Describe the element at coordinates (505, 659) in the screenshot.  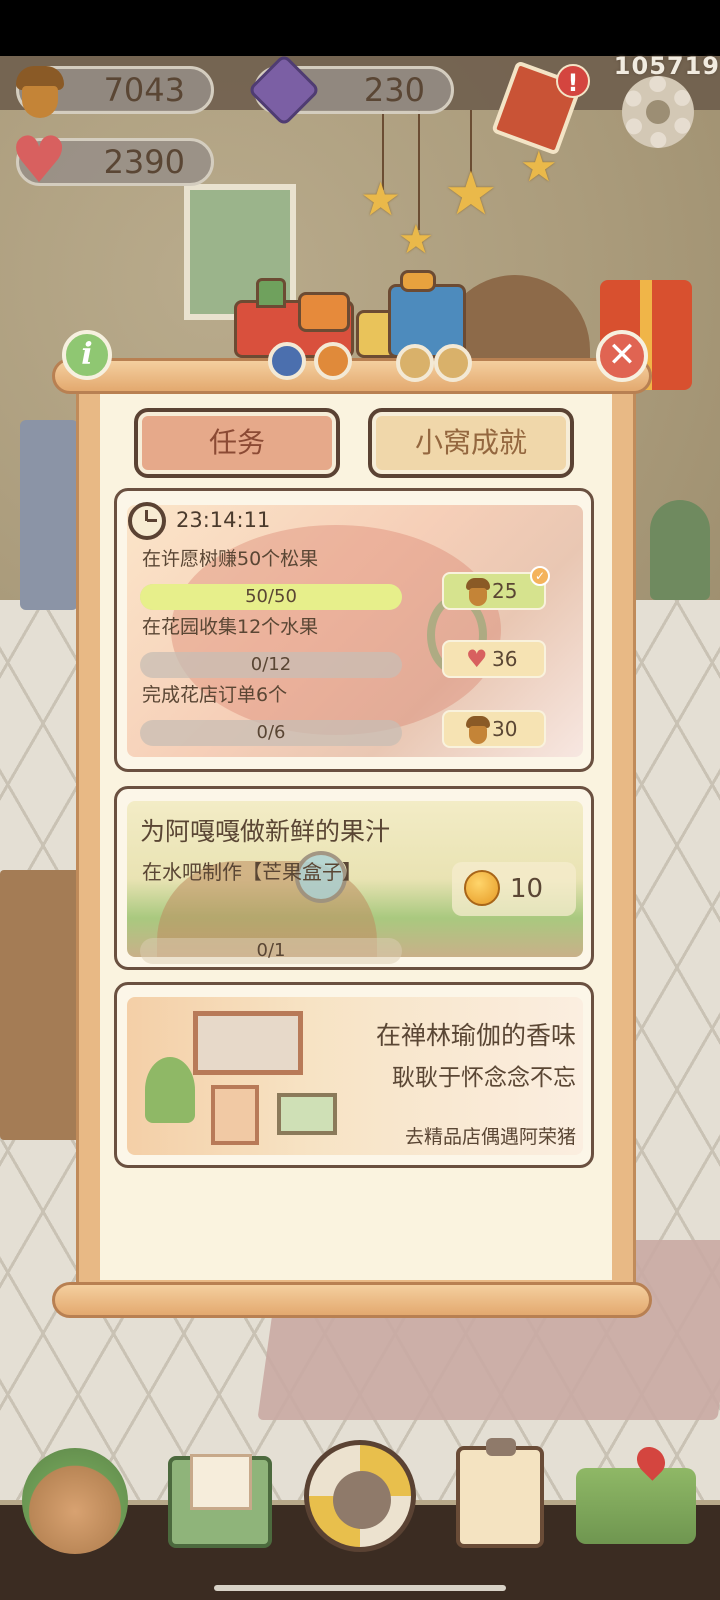
I see `reward-amount: 36` at that location.